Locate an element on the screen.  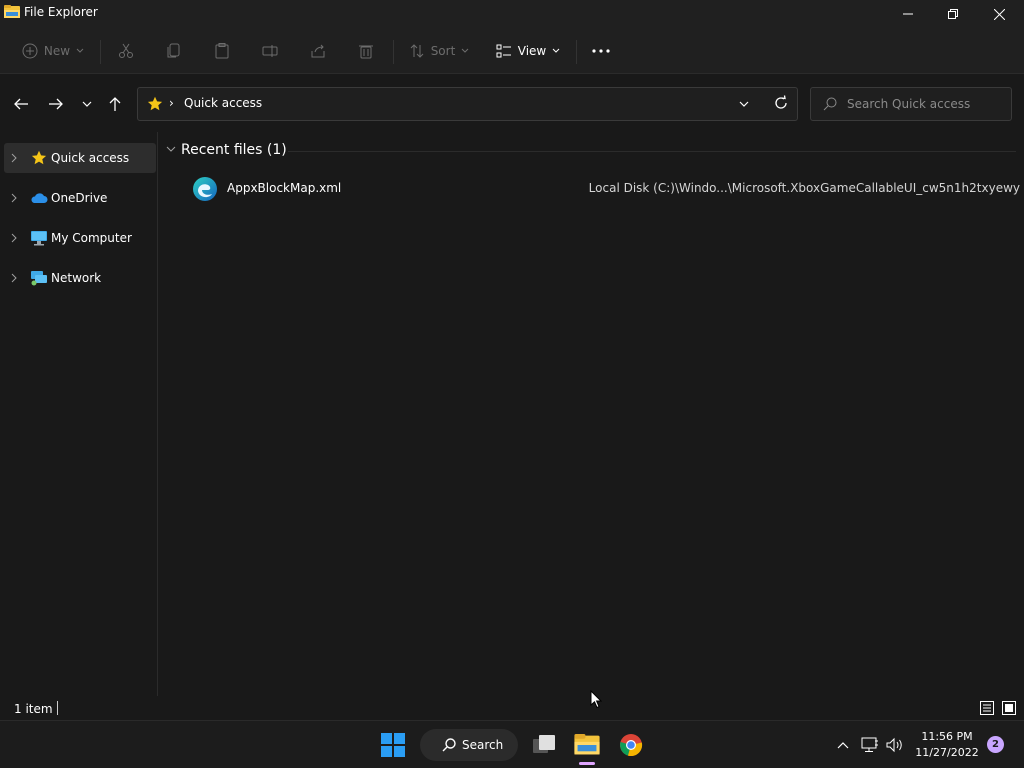
clipboard-icon is located at coordinates (222, 51).